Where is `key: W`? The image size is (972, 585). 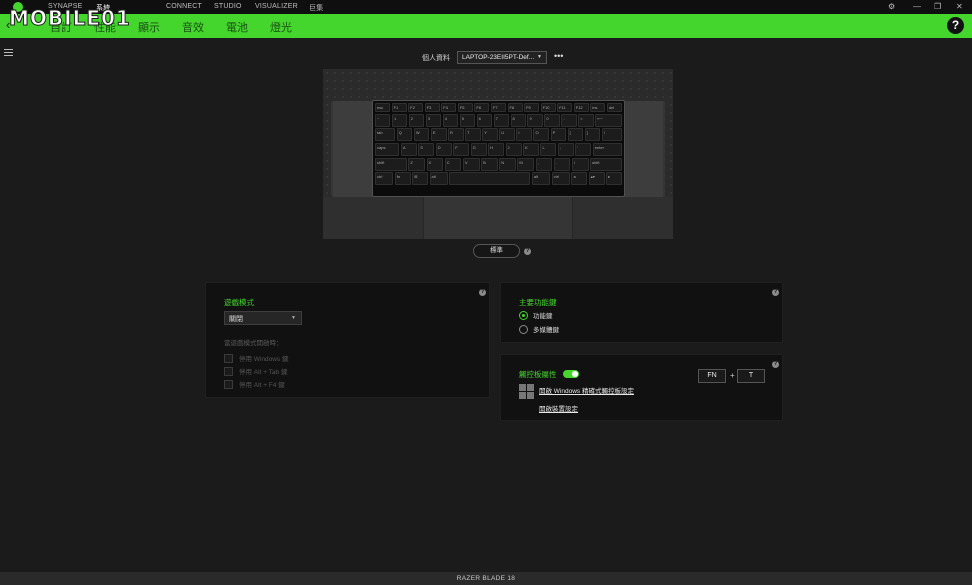
key: W is located at coordinates (421, 135).